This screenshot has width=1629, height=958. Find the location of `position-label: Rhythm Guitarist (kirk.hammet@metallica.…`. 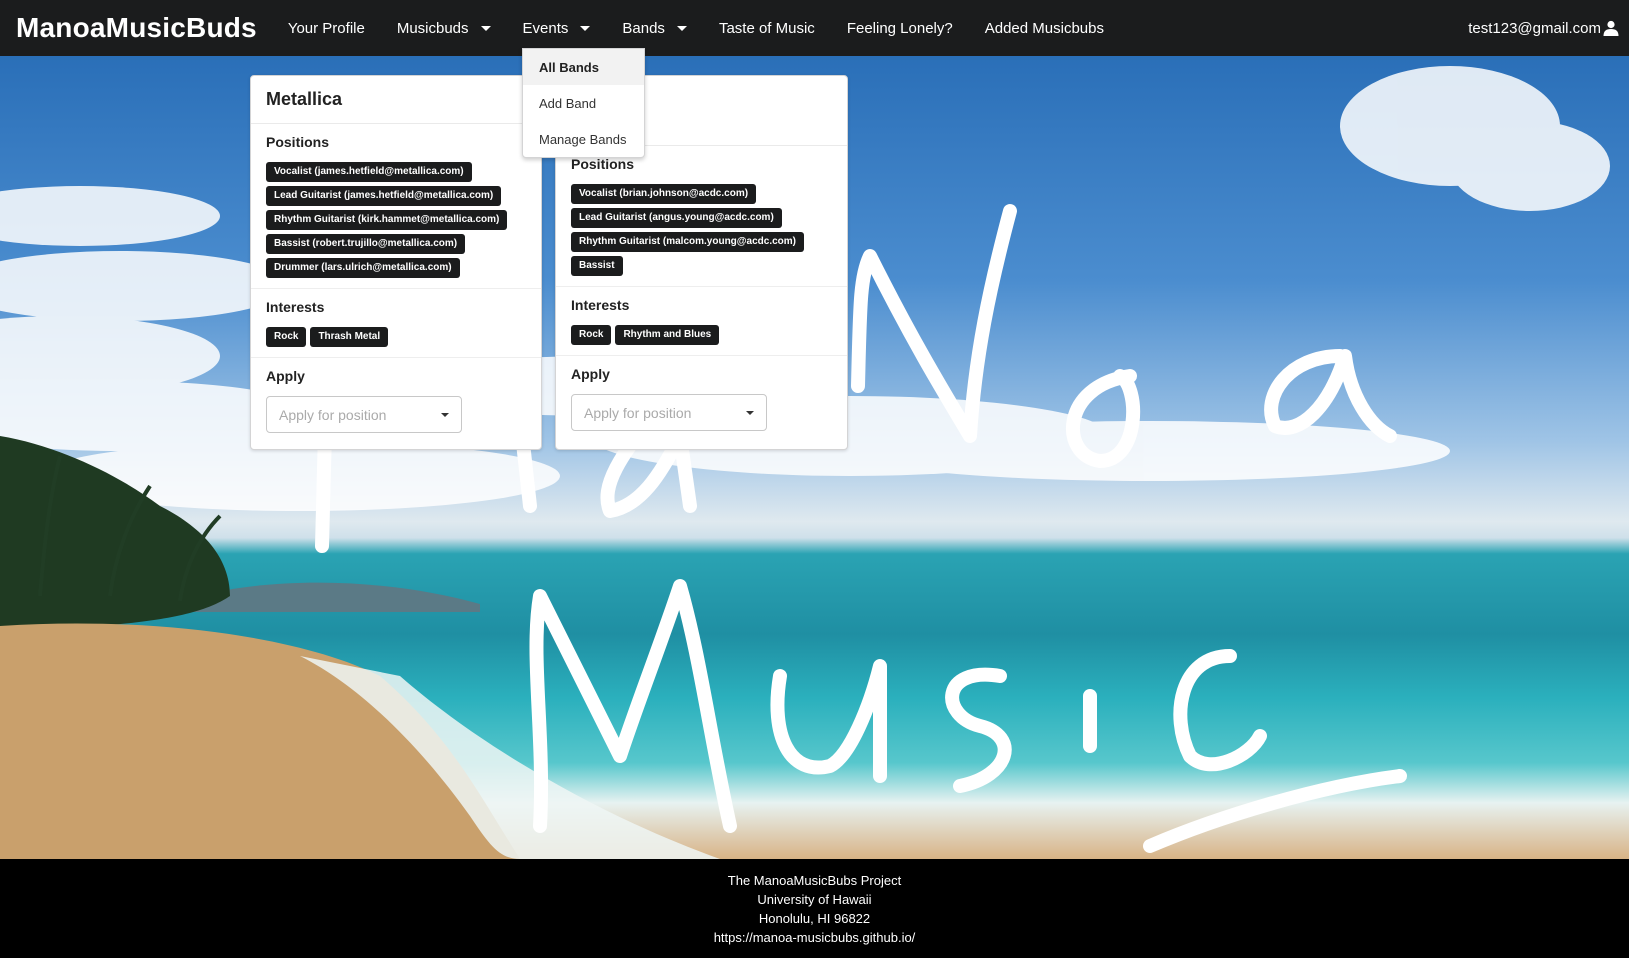

position-label: Rhythm Guitarist (kirk.hammet@metallica.… is located at coordinates (387, 220).